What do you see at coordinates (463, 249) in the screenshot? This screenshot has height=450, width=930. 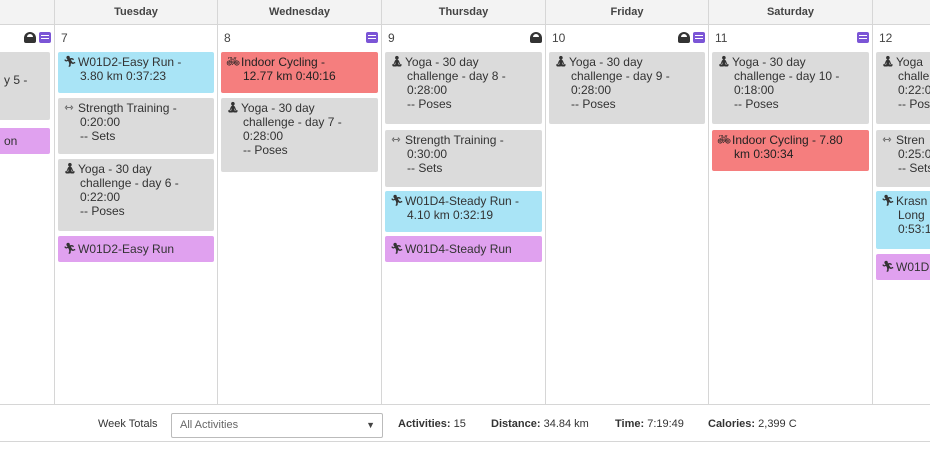 I see `event-card-planned-run: 🏃︎ W01D4-Steady Run` at bounding box center [463, 249].